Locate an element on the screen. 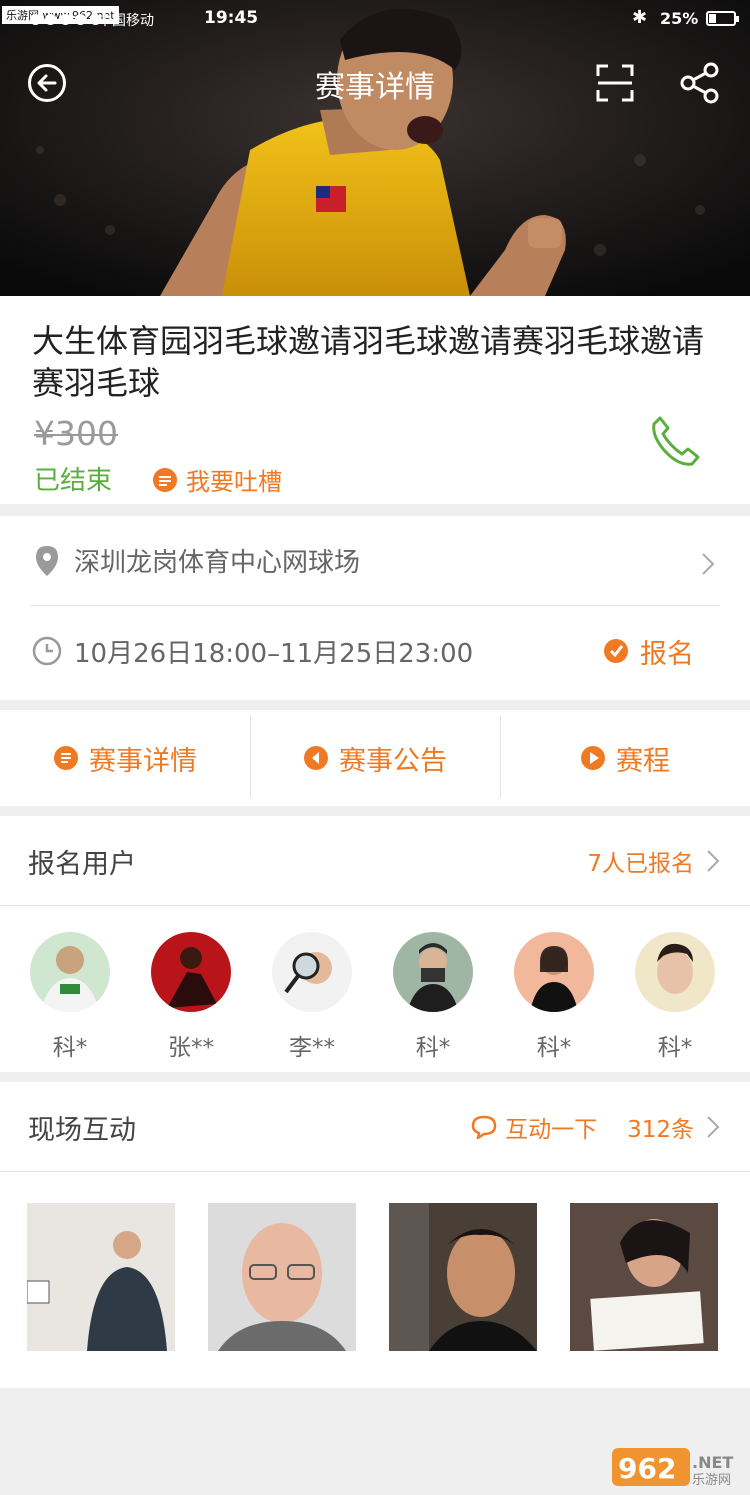 This screenshot has height=1495, width=750. complain-button: 我要吐槽 is located at coordinates (217, 479).